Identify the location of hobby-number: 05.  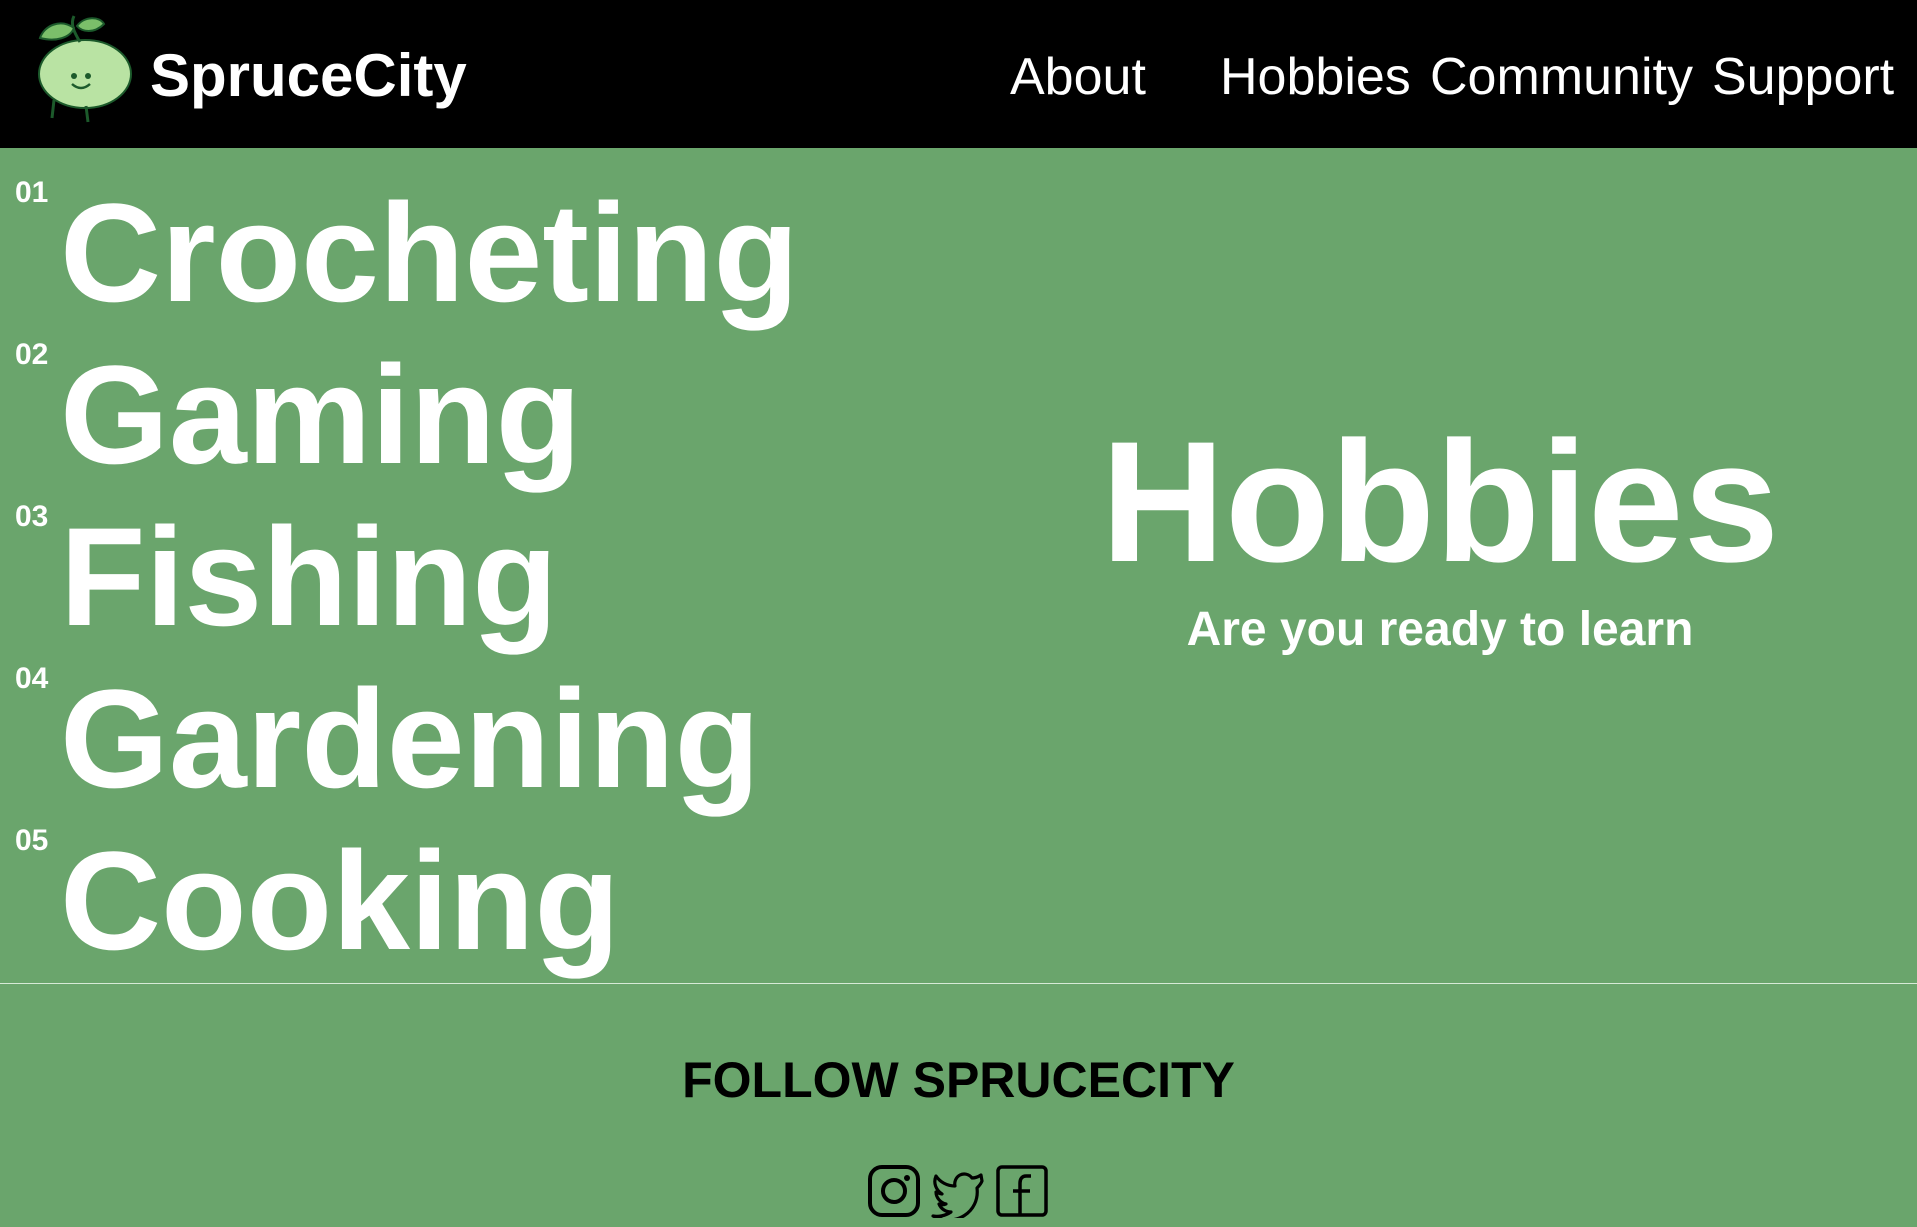
(32, 840).